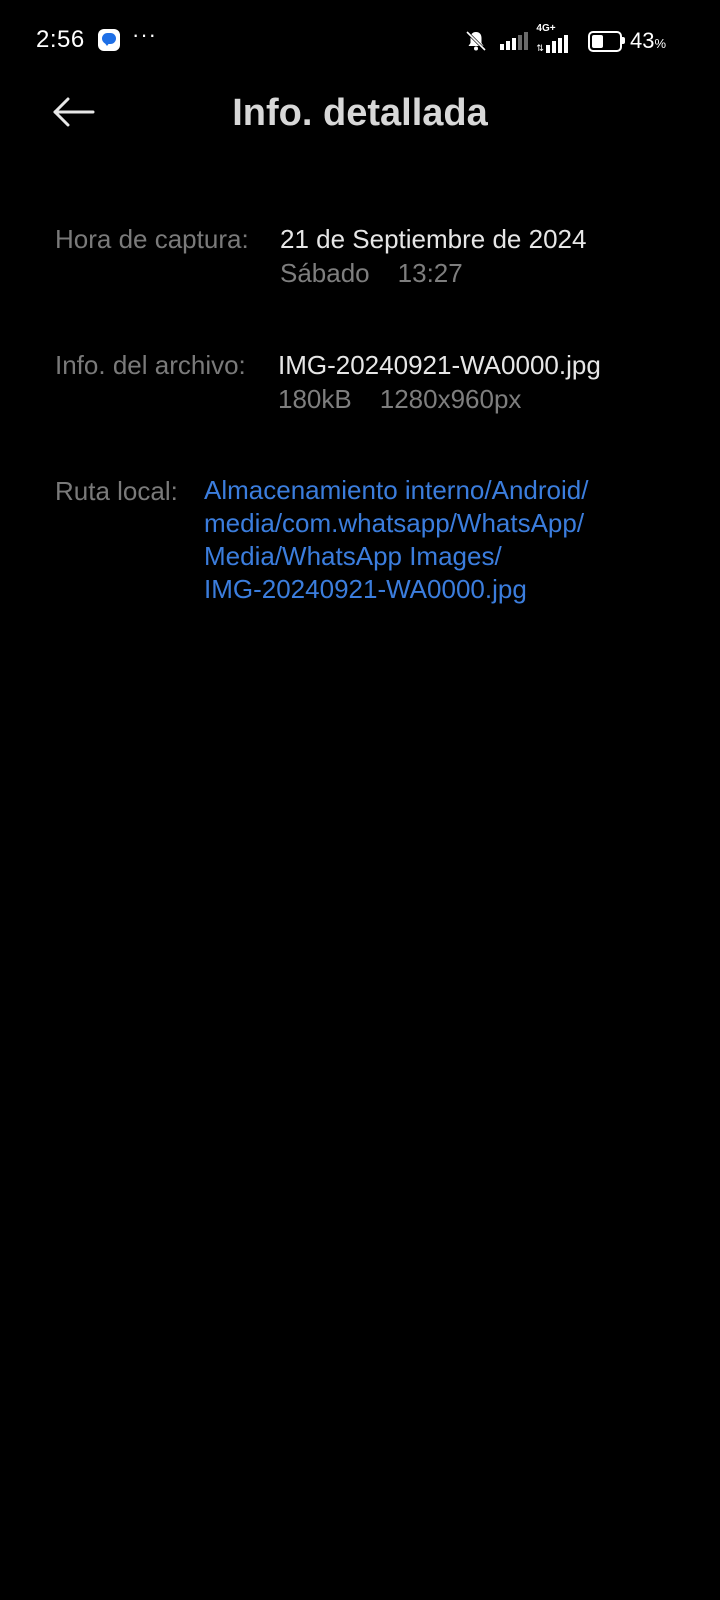 This screenshot has width=720, height=1600. I want to click on battery-value: 43, so click(642, 40).